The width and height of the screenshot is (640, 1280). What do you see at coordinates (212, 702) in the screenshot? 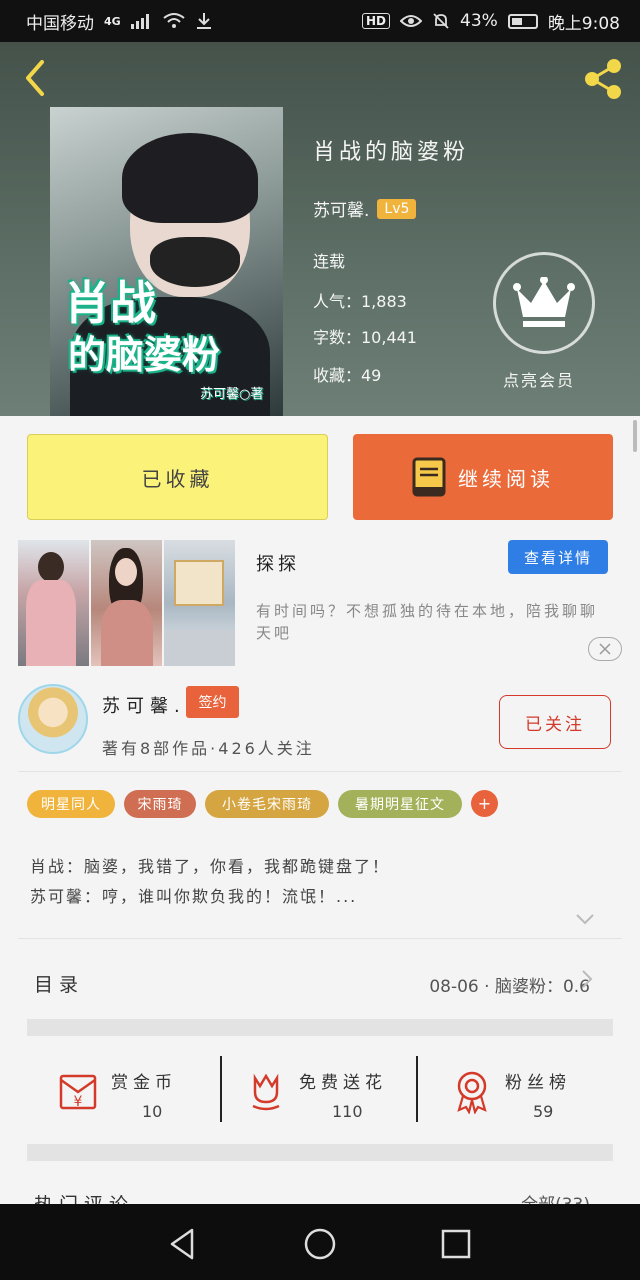
I see `signed-badge: 签约` at bounding box center [212, 702].